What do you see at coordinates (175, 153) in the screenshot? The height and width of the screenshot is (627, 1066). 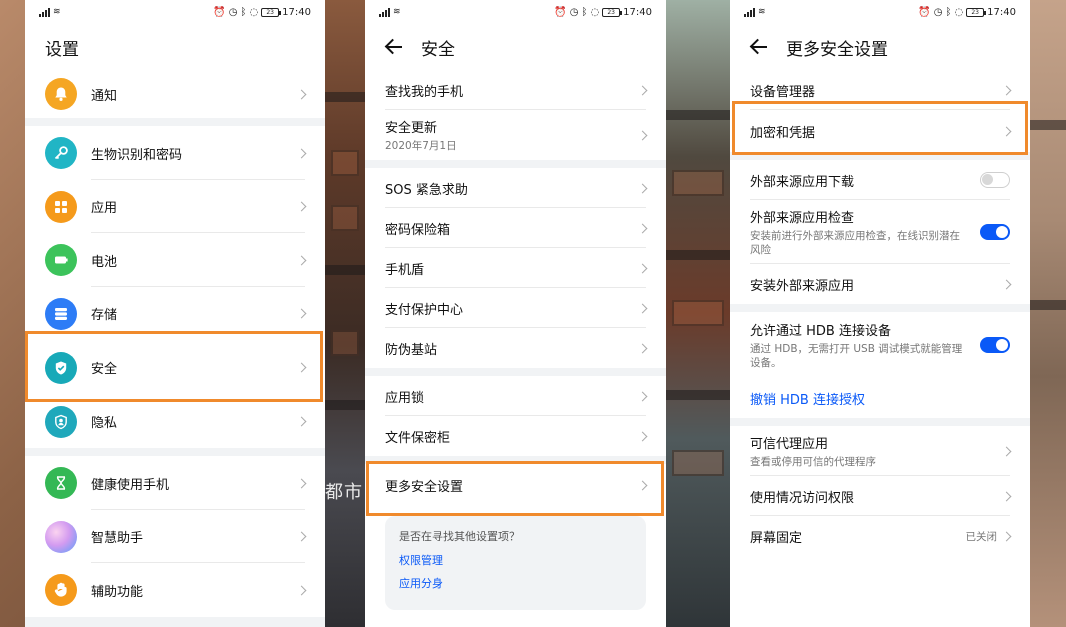 I see `settings-item-biometrics: 生物识别和密码` at bounding box center [175, 153].